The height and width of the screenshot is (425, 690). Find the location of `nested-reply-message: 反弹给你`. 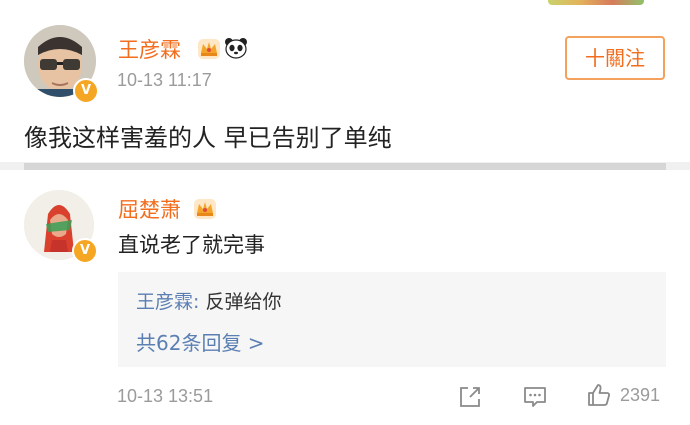

nested-reply-message: 反弹给你 is located at coordinates (240, 302).